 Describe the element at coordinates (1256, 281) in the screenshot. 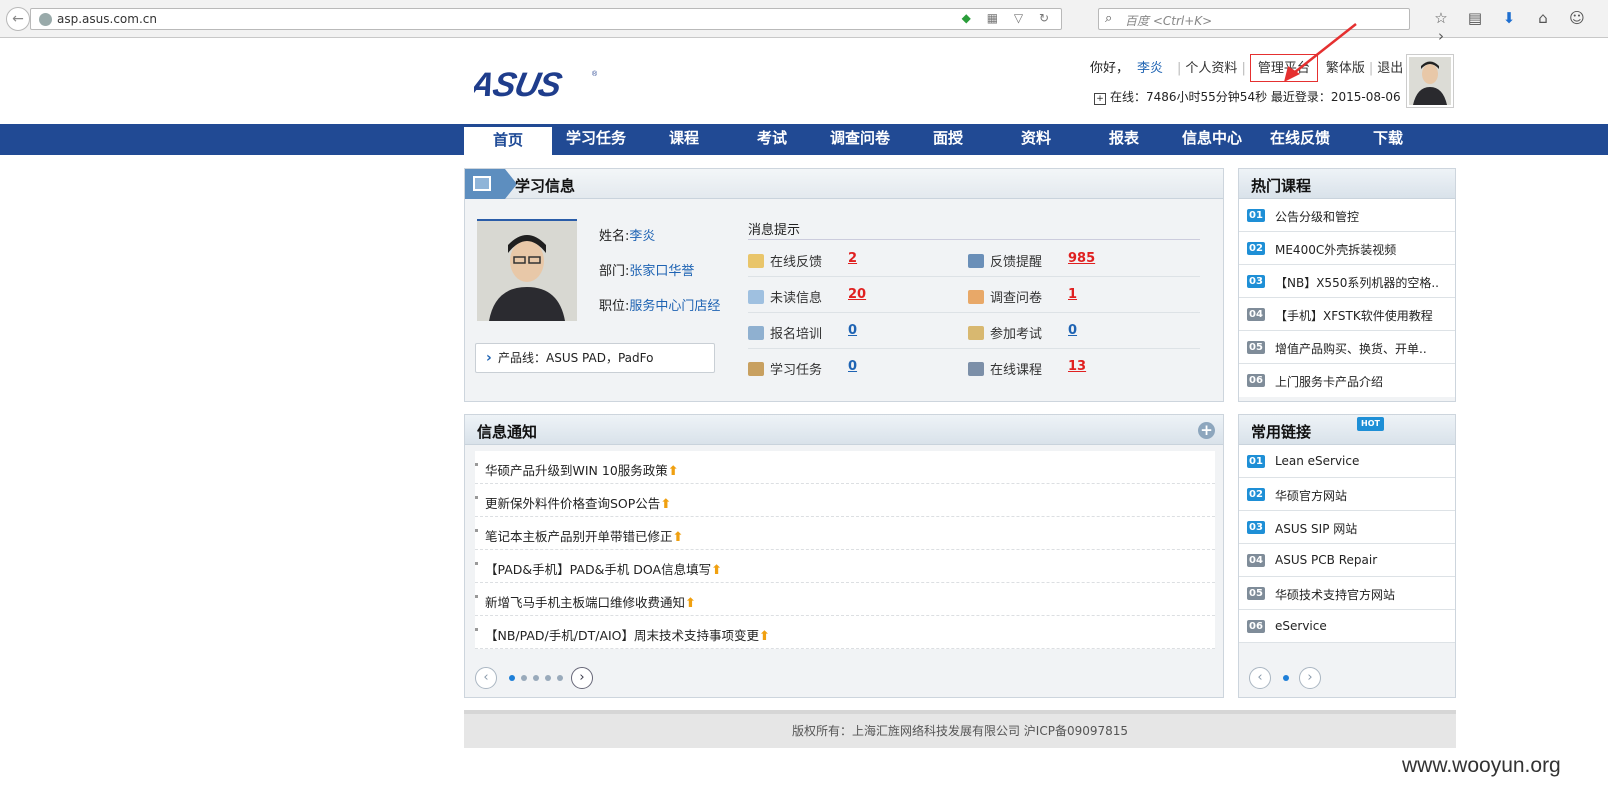

I see `index-badge: 03` at that location.